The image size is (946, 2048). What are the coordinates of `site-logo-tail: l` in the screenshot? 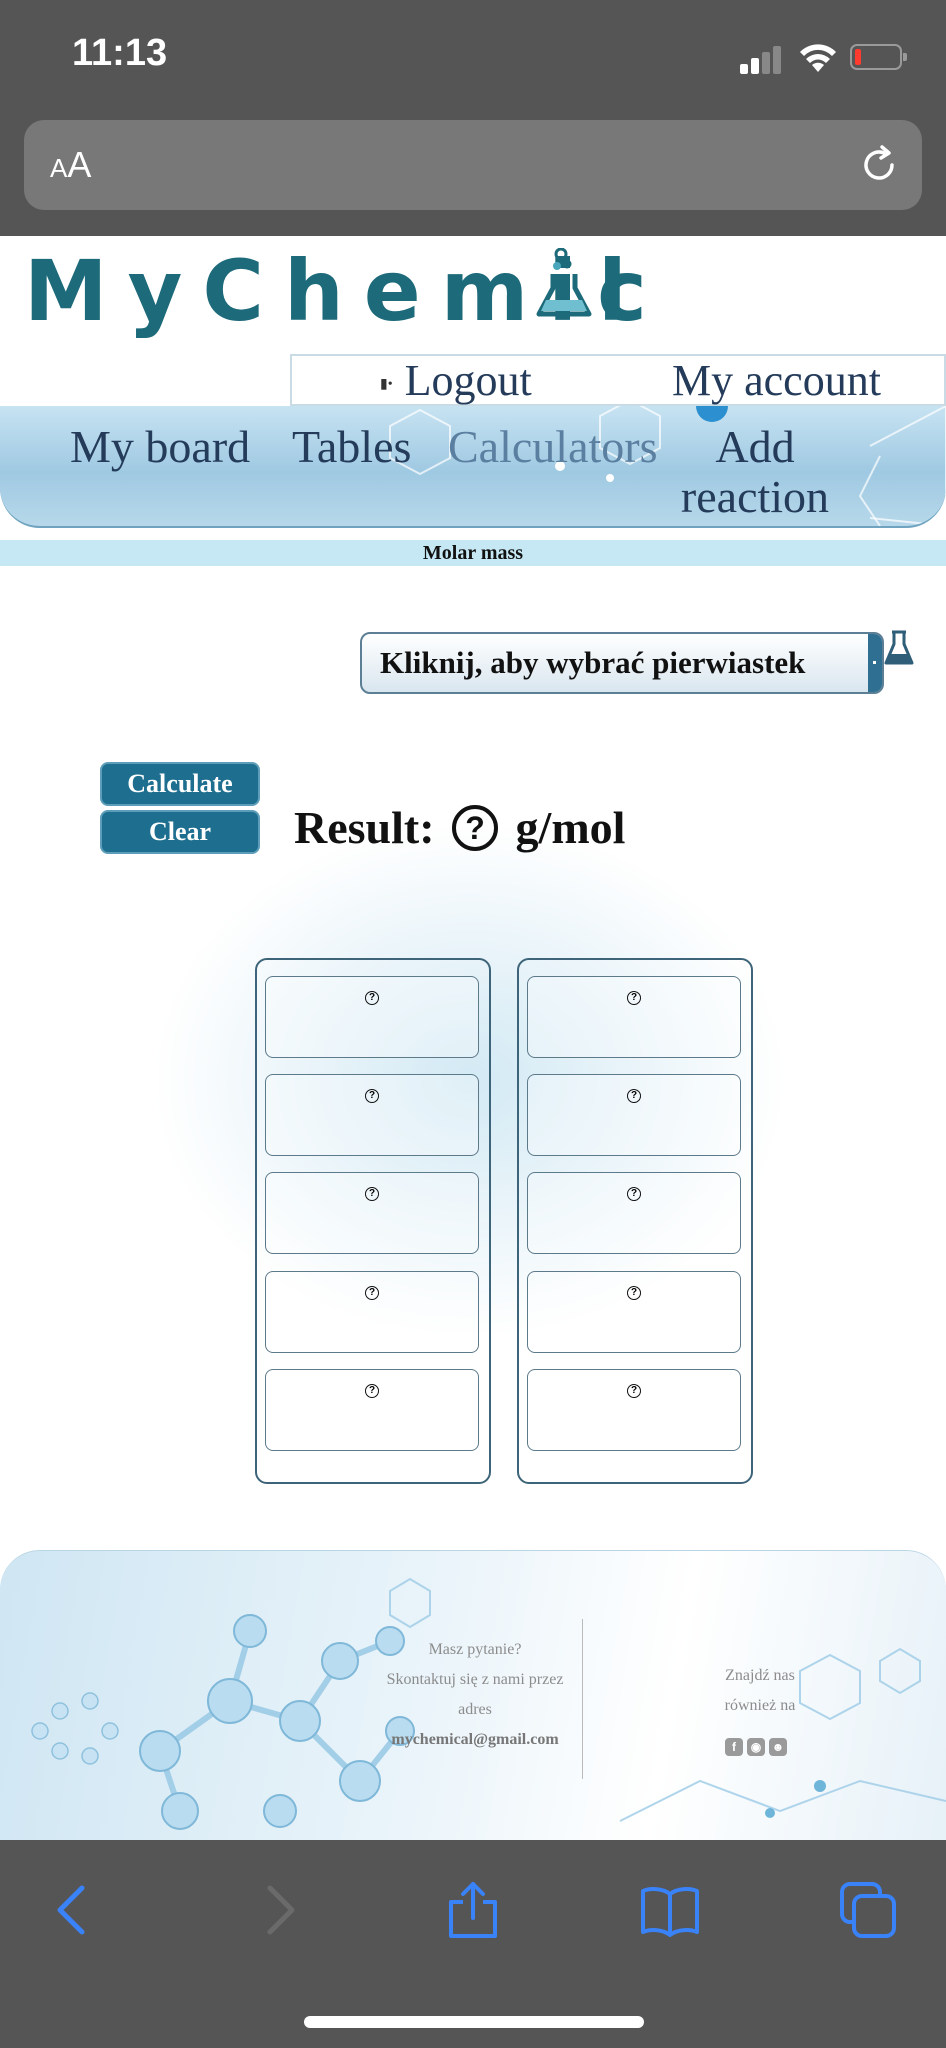 It's located at (612, 291).